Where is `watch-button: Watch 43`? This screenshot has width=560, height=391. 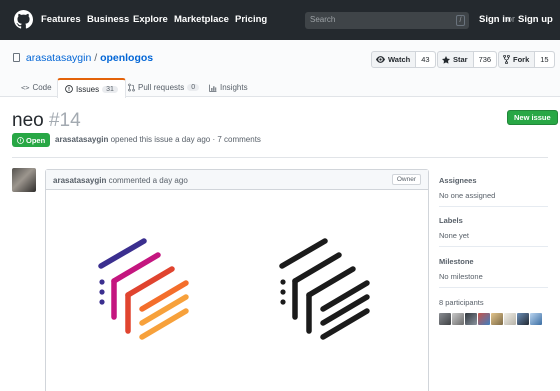
watch-button: Watch 43 is located at coordinates (403, 59).